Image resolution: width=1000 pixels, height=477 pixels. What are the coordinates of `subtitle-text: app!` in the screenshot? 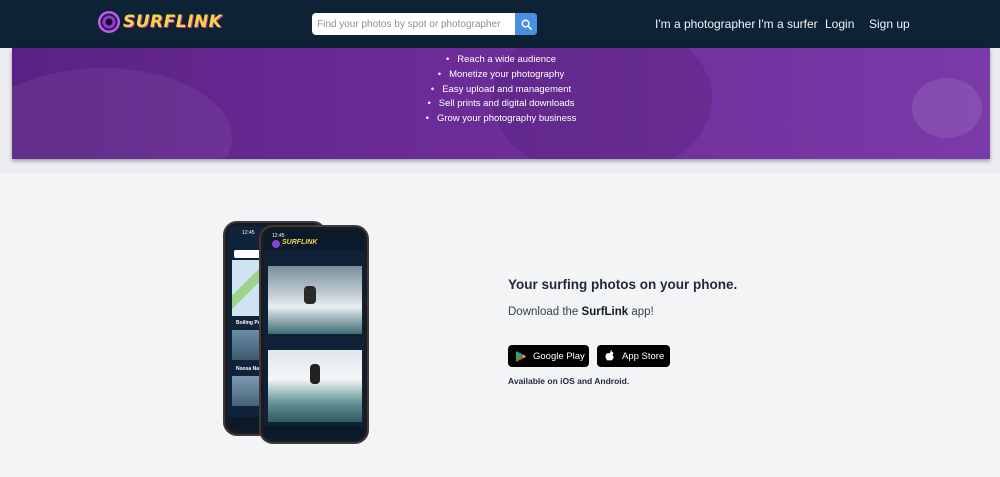 It's located at (641, 312).